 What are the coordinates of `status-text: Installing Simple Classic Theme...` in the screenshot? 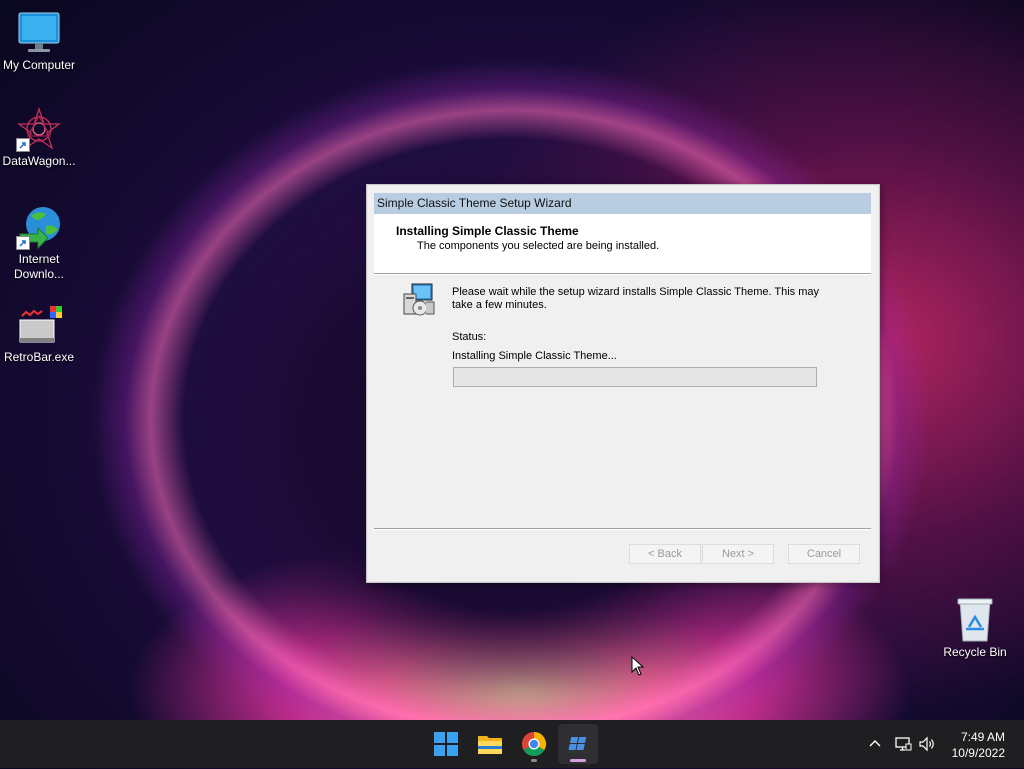 It's located at (534, 356).